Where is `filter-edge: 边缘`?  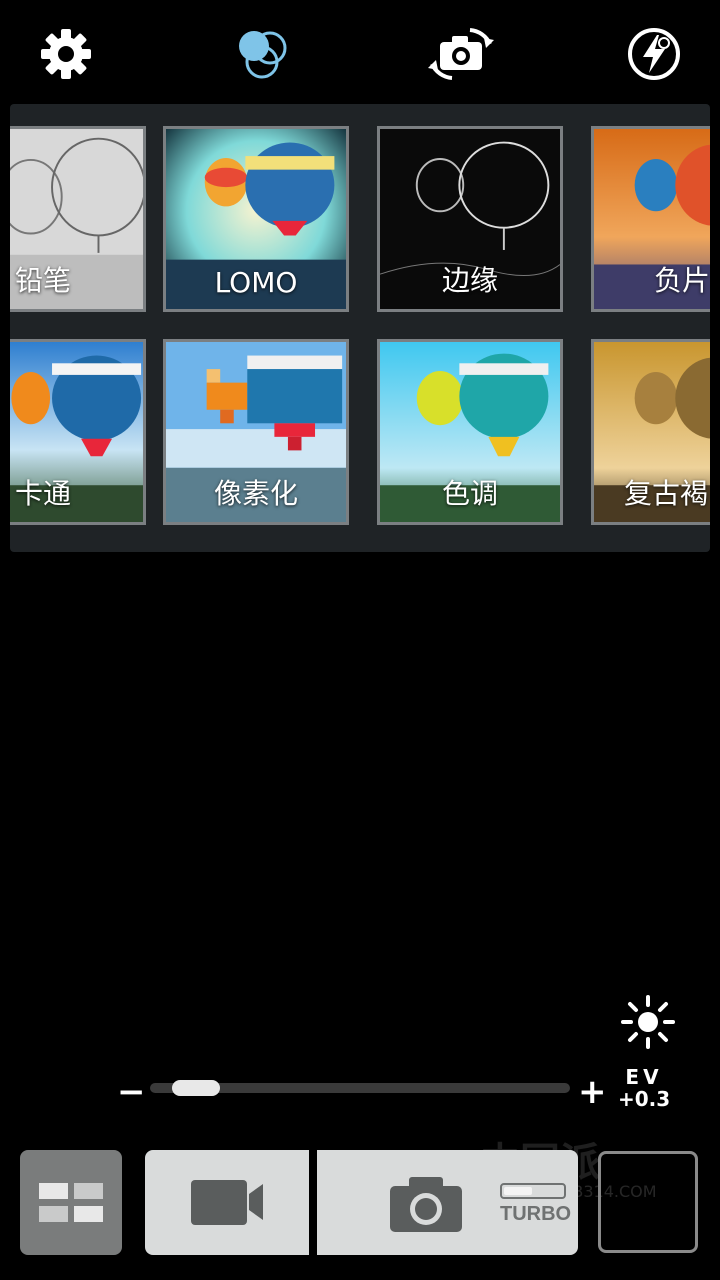 filter-edge: 边缘 is located at coordinates (470, 219).